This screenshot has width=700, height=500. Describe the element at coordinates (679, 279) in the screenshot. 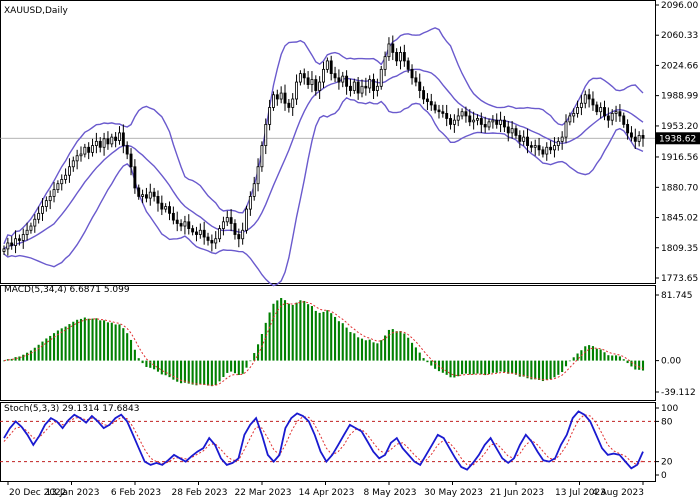

I see `price-tick-label: 1773.65` at that location.